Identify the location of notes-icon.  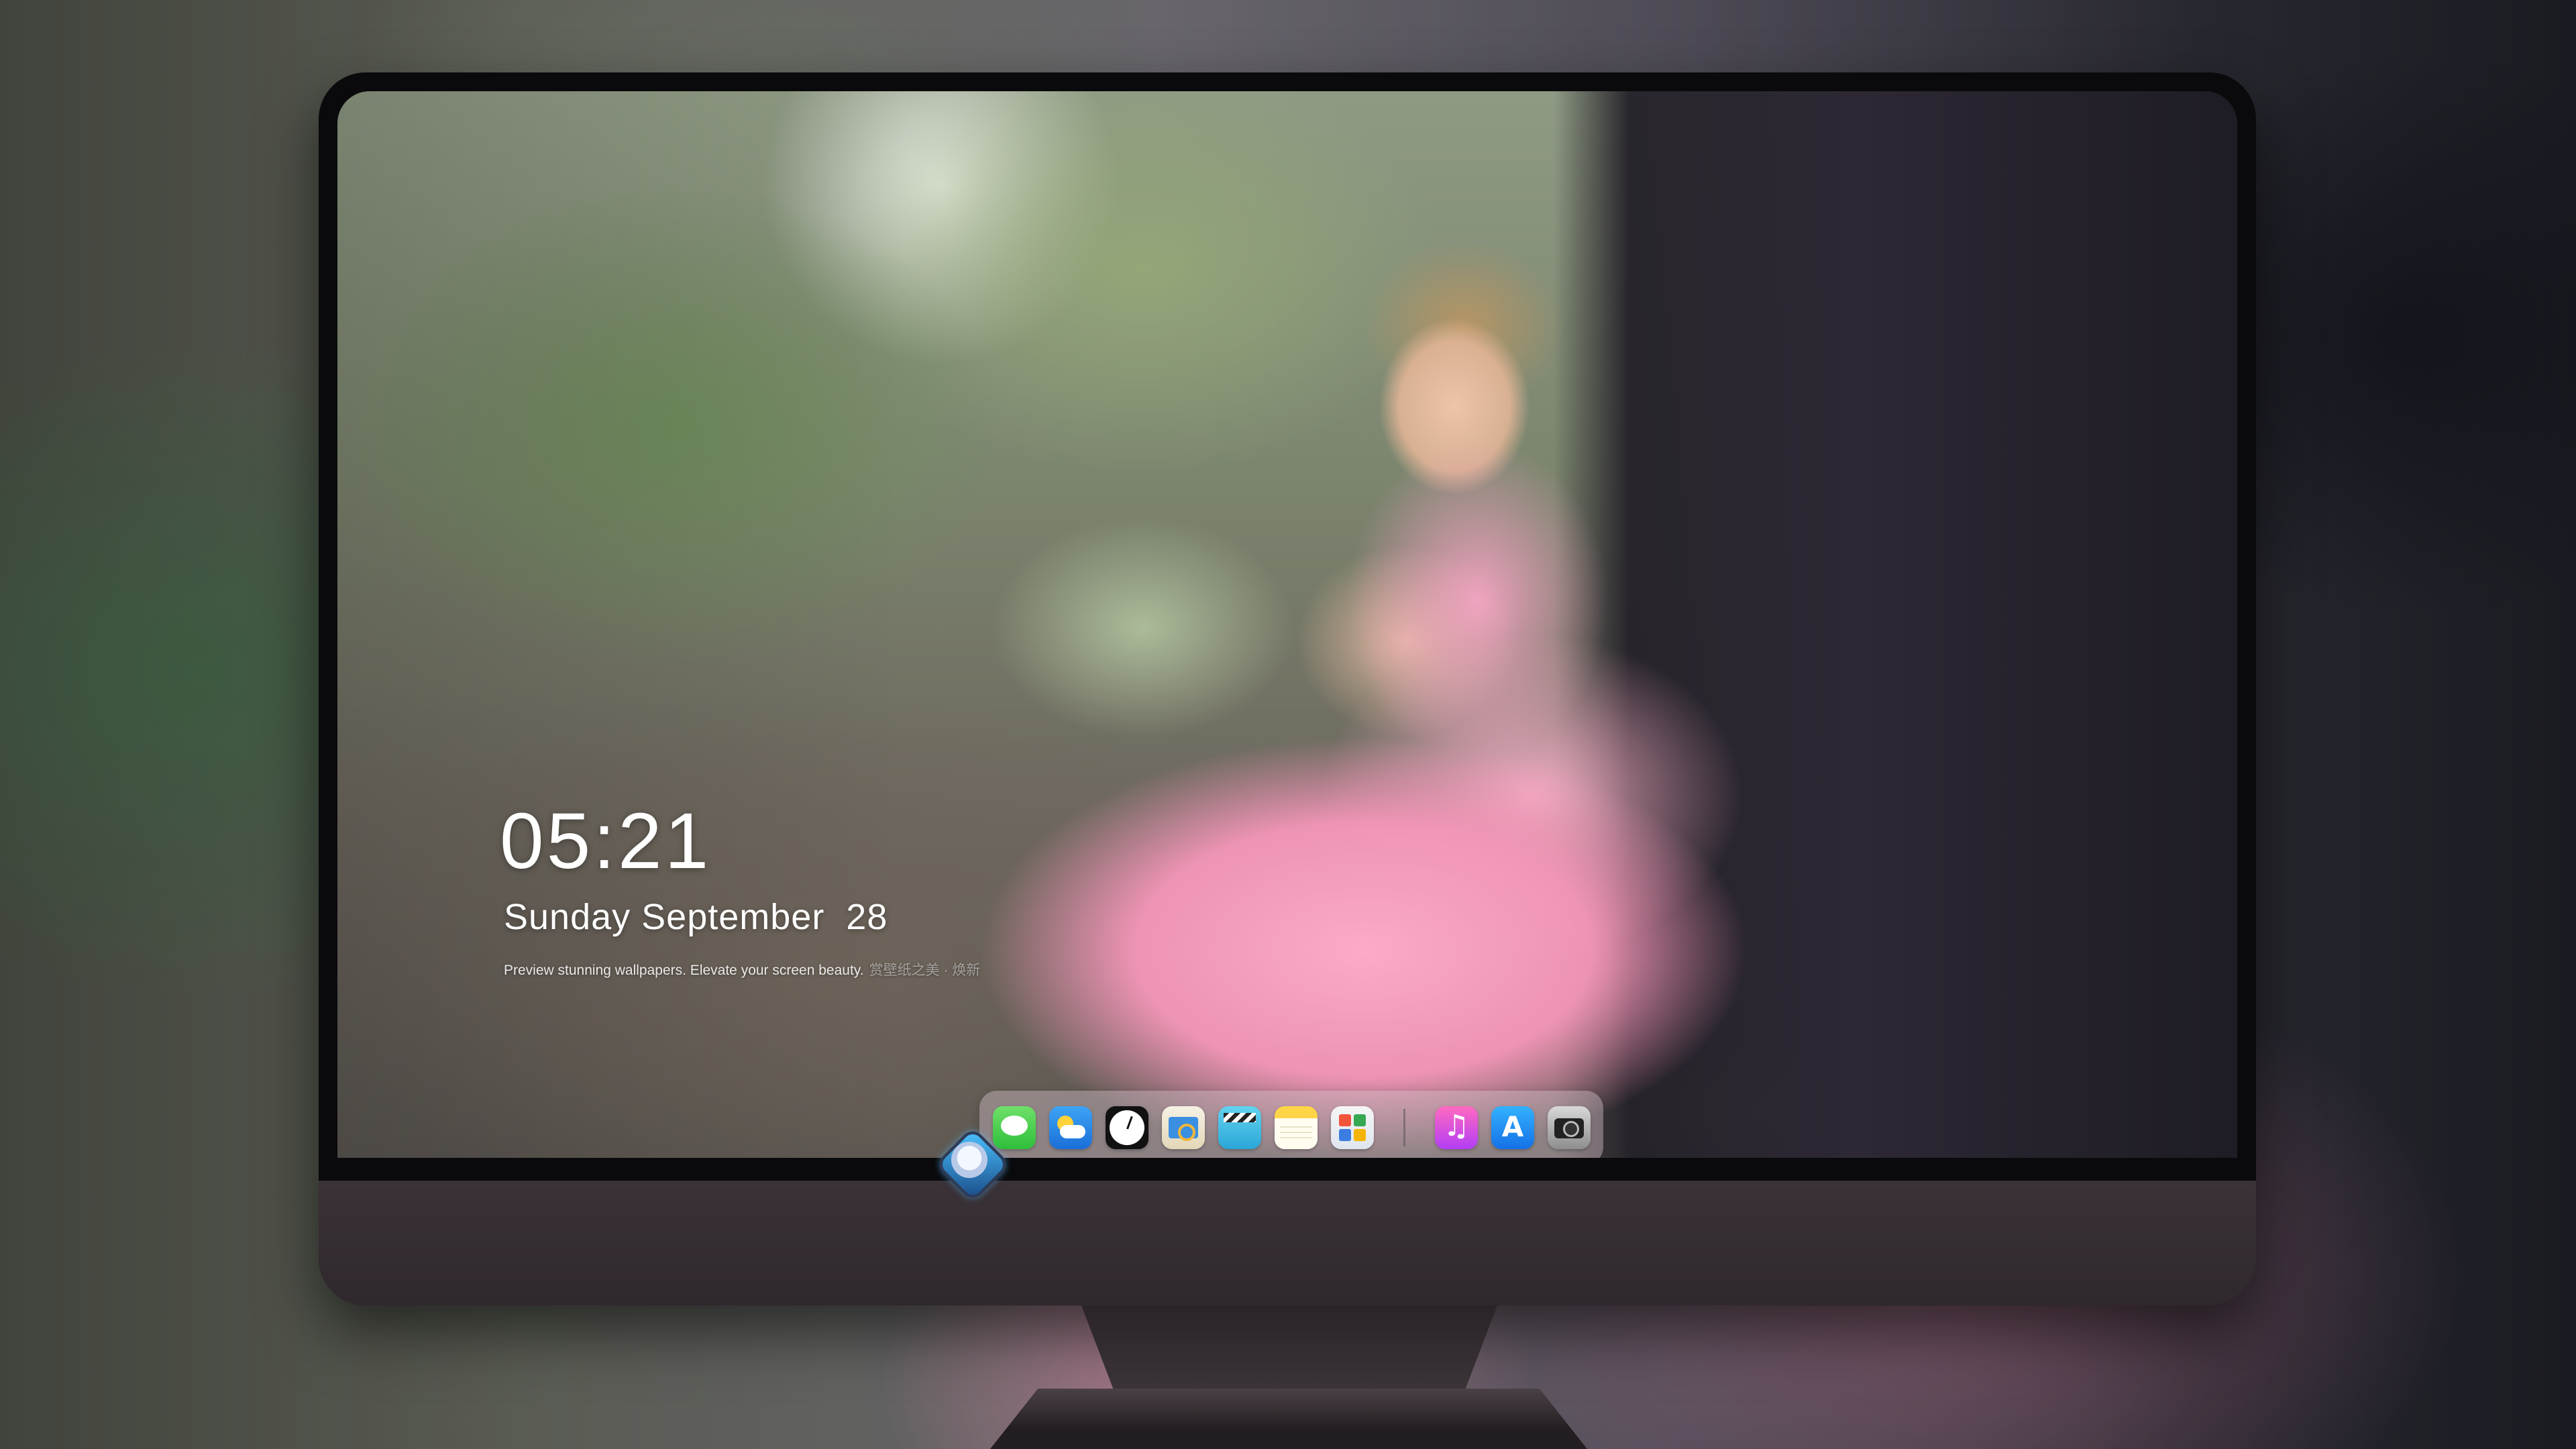
(1296, 1127).